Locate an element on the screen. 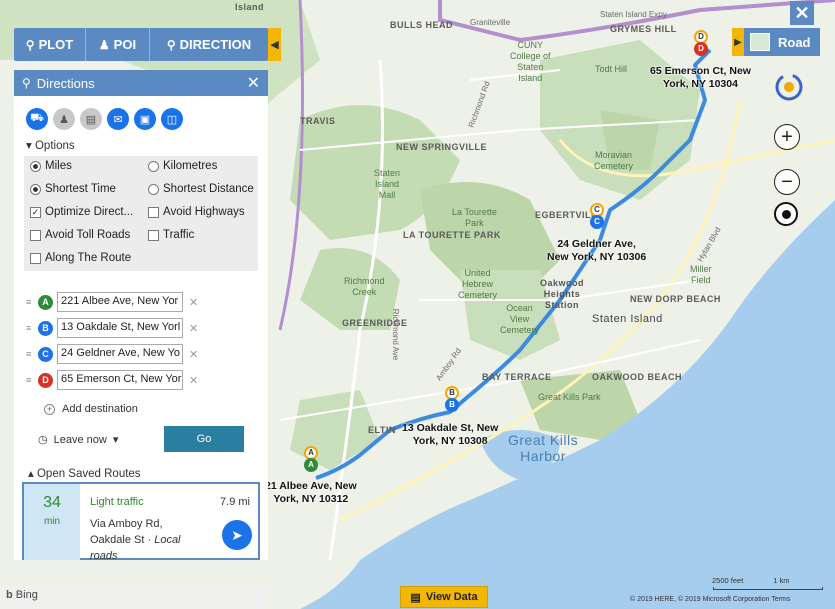  table-icon: ▤ is located at coordinates (415, 597).